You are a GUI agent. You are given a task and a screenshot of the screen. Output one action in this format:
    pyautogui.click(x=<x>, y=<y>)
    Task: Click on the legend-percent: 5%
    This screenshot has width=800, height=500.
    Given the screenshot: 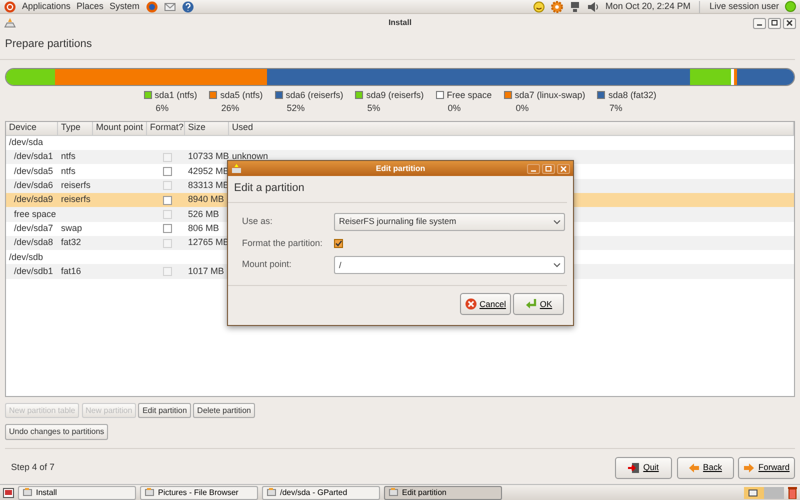 What is the action you would take?
    pyautogui.click(x=374, y=108)
    